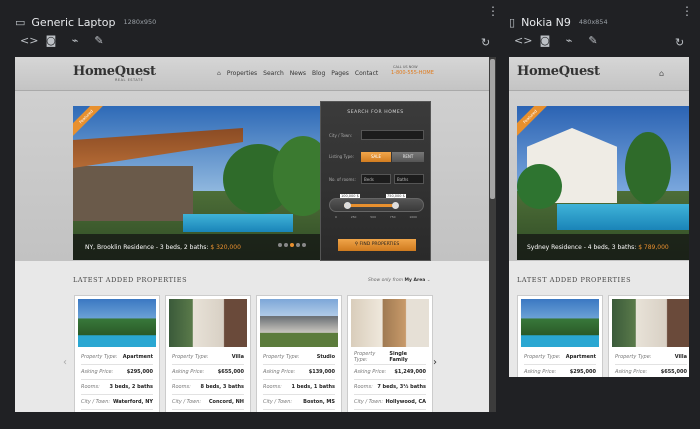 Image resolution: width=700 pixels, height=429 pixels. What do you see at coordinates (181, 387) in the screenshot?
I see `rooms-label: Rooms:` at bounding box center [181, 387].